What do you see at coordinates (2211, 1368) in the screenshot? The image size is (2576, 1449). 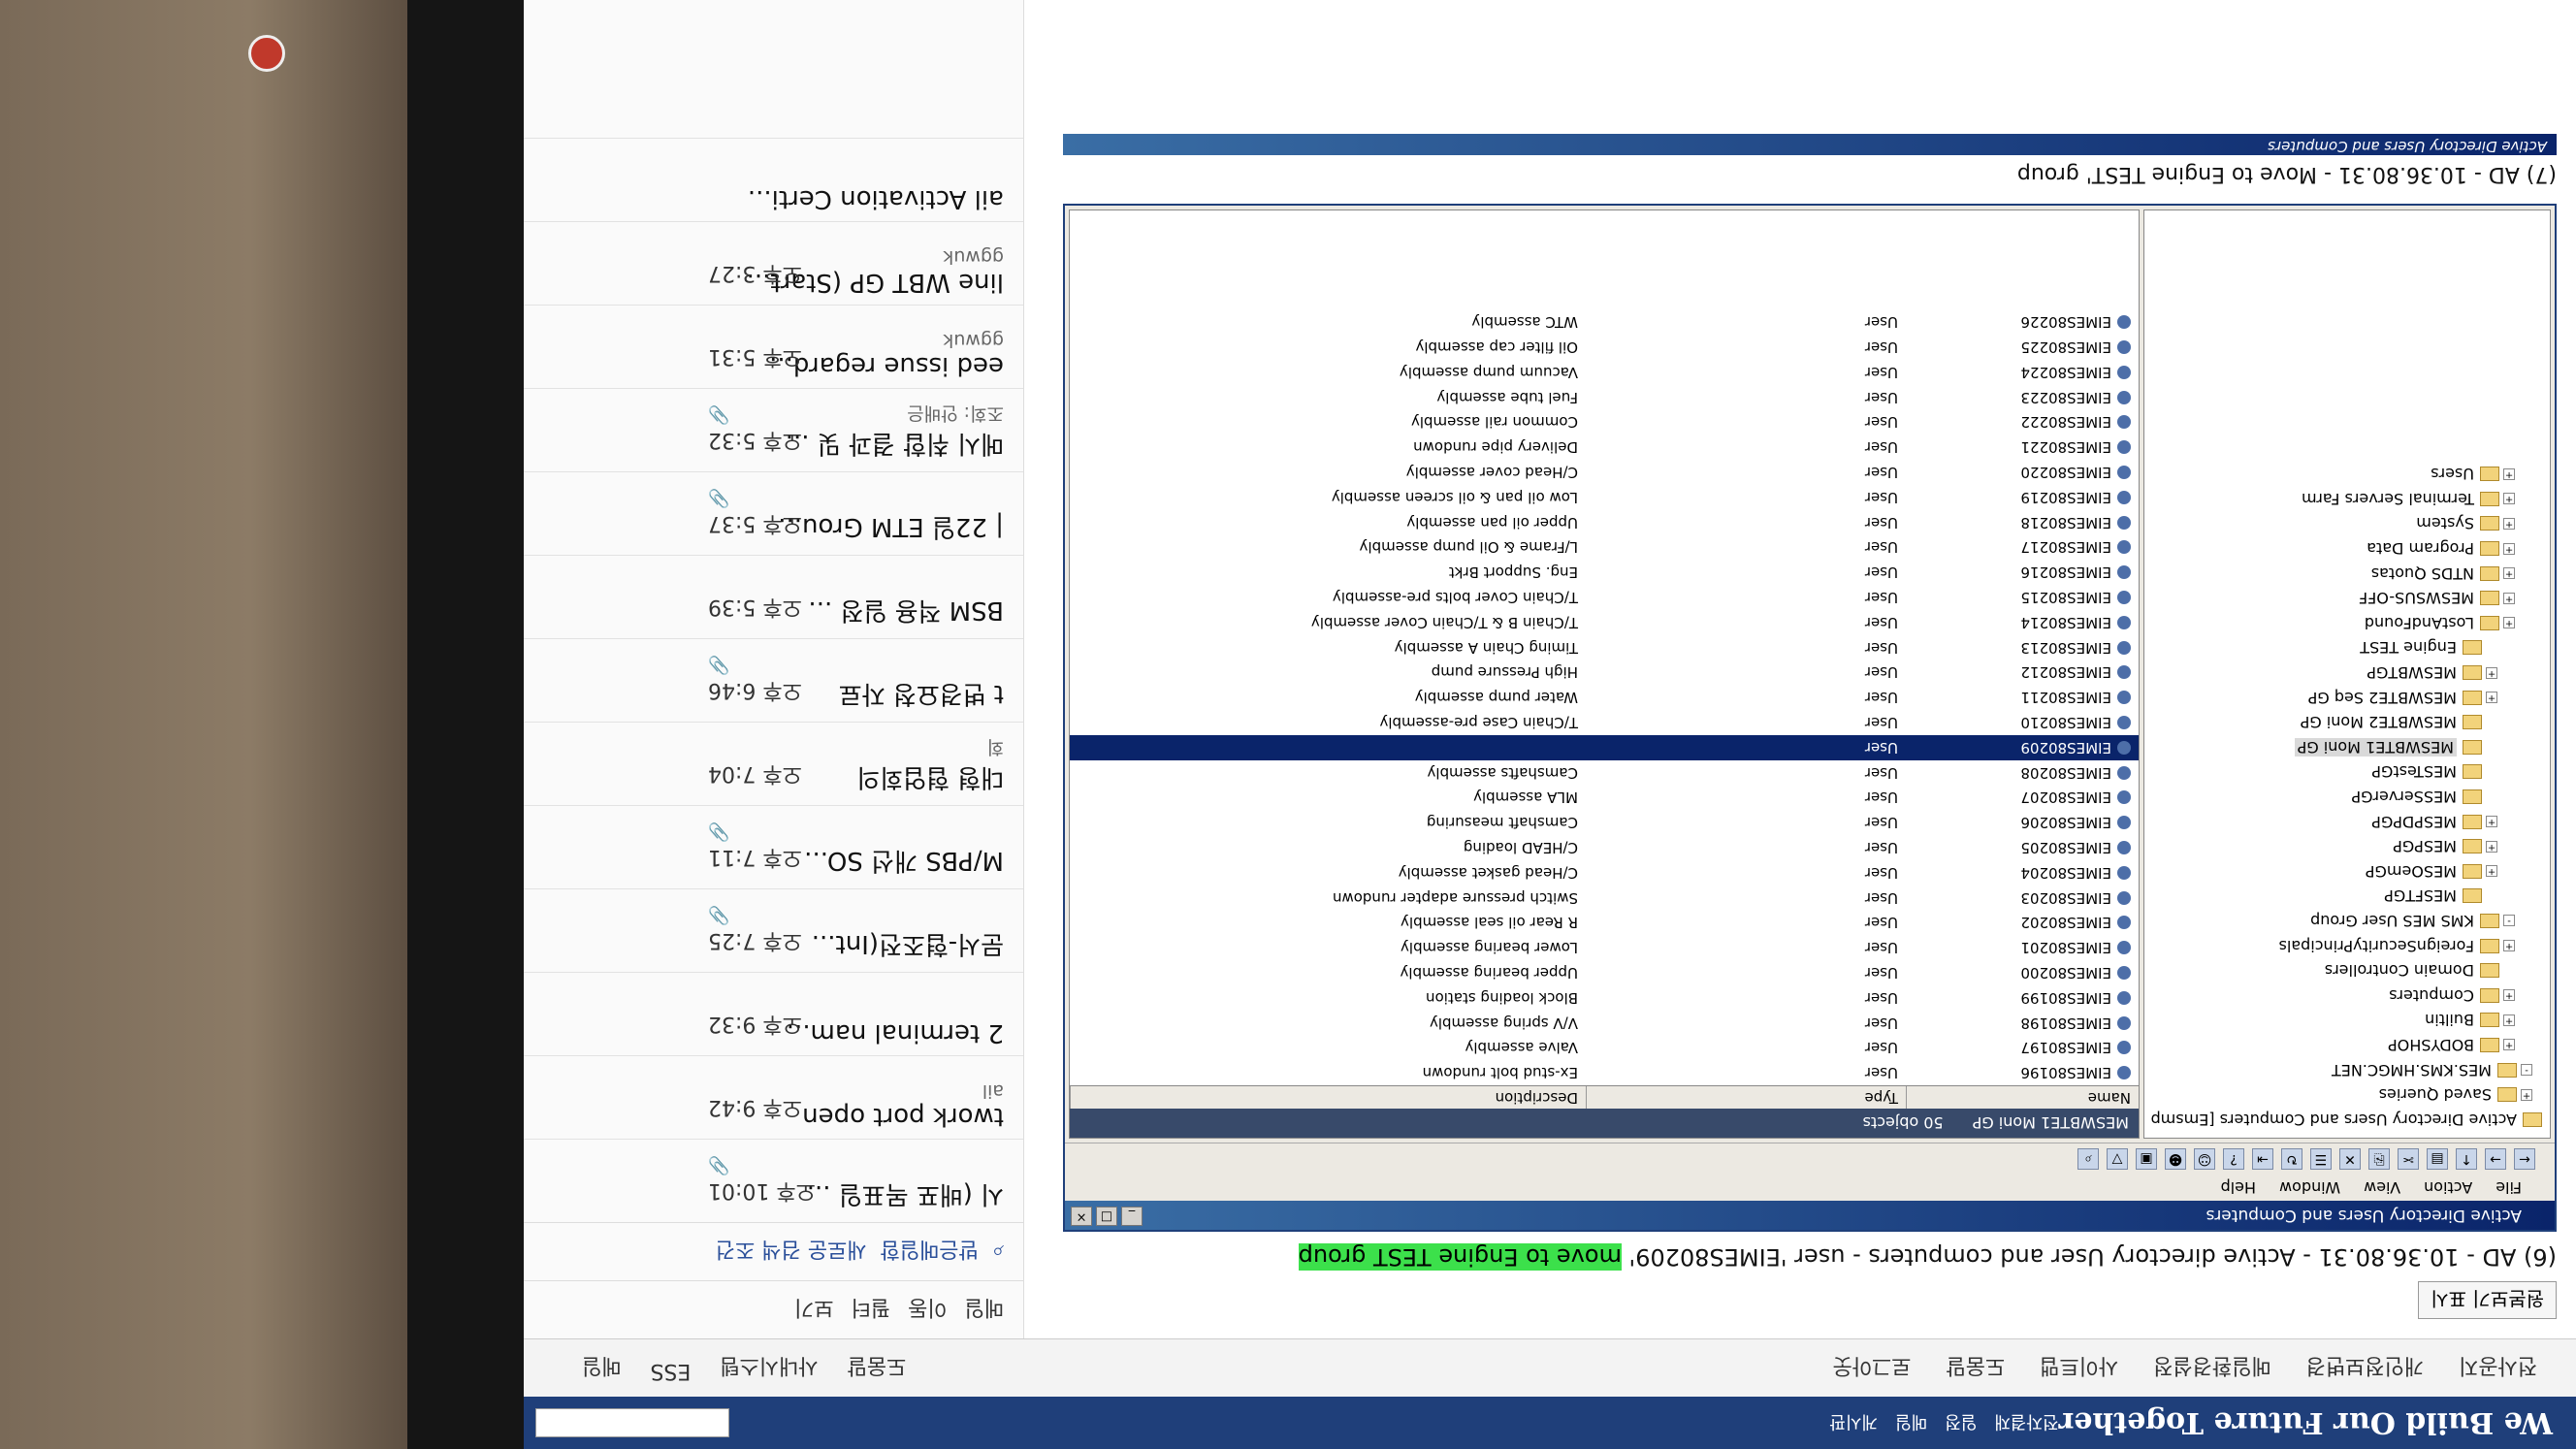 I see `nav-item: 메일환경설정` at bounding box center [2211, 1368].